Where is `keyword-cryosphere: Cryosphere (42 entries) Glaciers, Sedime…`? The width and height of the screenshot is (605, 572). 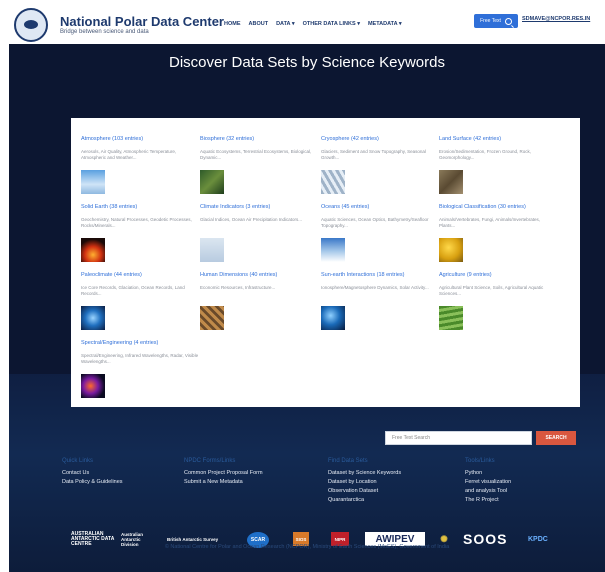 keyword-cryosphere: Cryosphere (42 entries) Glaciers, Sedime… is located at coordinates (380, 148).